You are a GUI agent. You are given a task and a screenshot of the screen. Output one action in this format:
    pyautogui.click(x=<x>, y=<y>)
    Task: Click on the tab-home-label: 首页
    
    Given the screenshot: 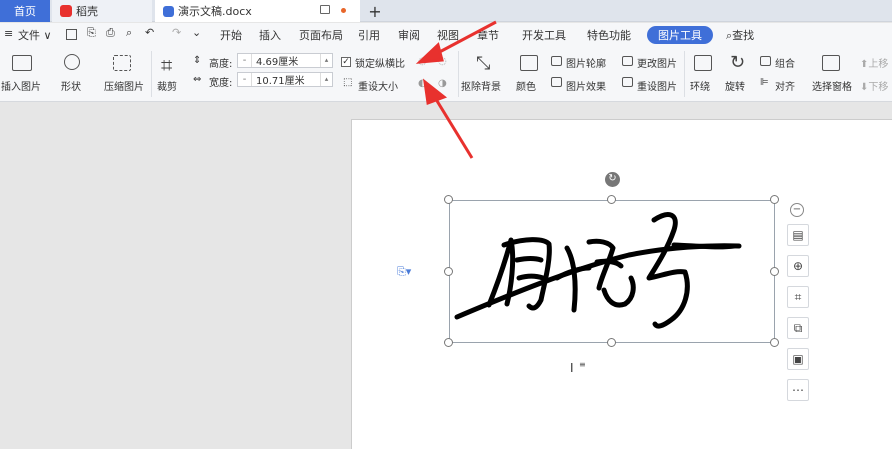 What is the action you would take?
    pyautogui.click(x=25, y=11)
    